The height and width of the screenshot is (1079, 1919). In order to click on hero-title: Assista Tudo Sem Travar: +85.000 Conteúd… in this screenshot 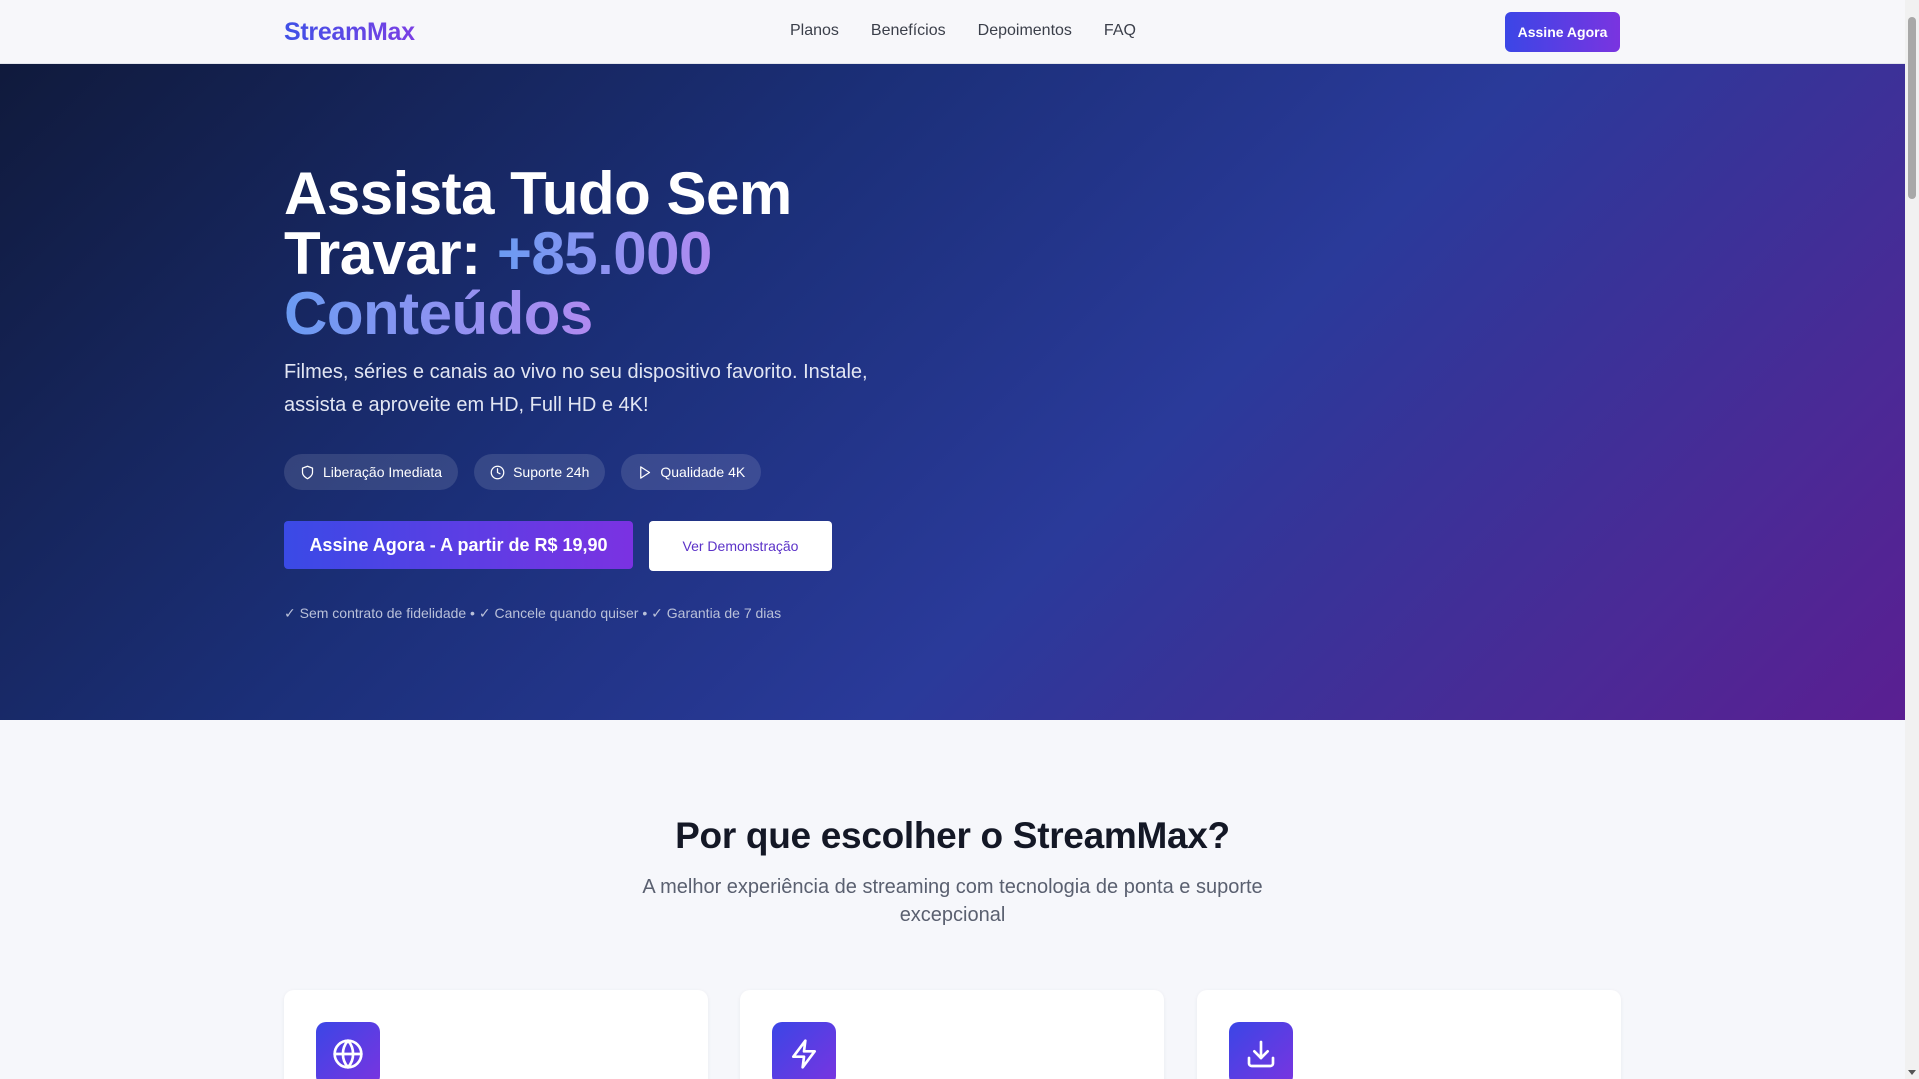, I will do `click(604, 254)`.